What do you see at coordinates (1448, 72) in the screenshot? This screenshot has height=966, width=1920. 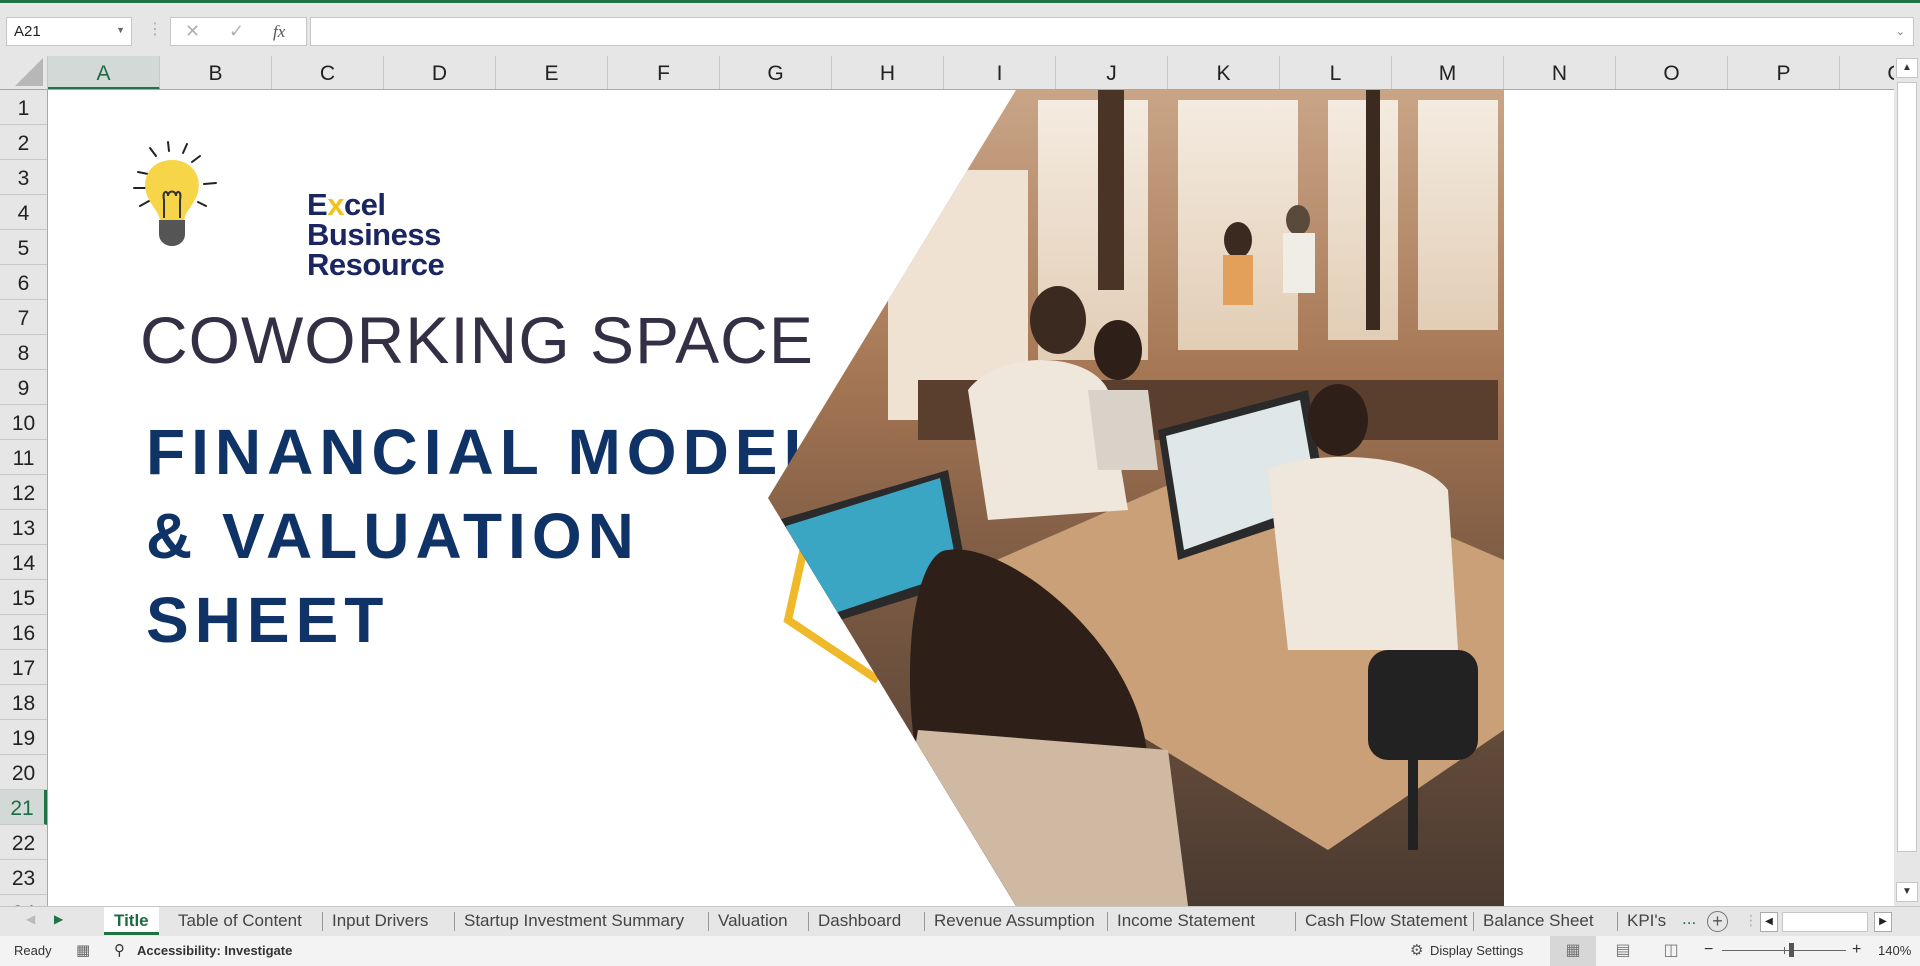 I see `column-header: M` at bounding box center [1448, 72].